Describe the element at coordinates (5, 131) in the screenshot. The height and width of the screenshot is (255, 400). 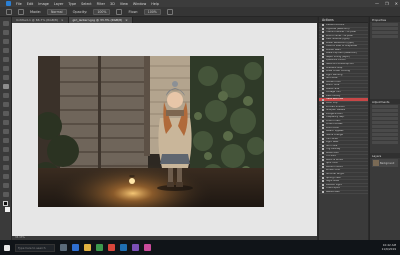
I see `blur-tool-icon` at that location.